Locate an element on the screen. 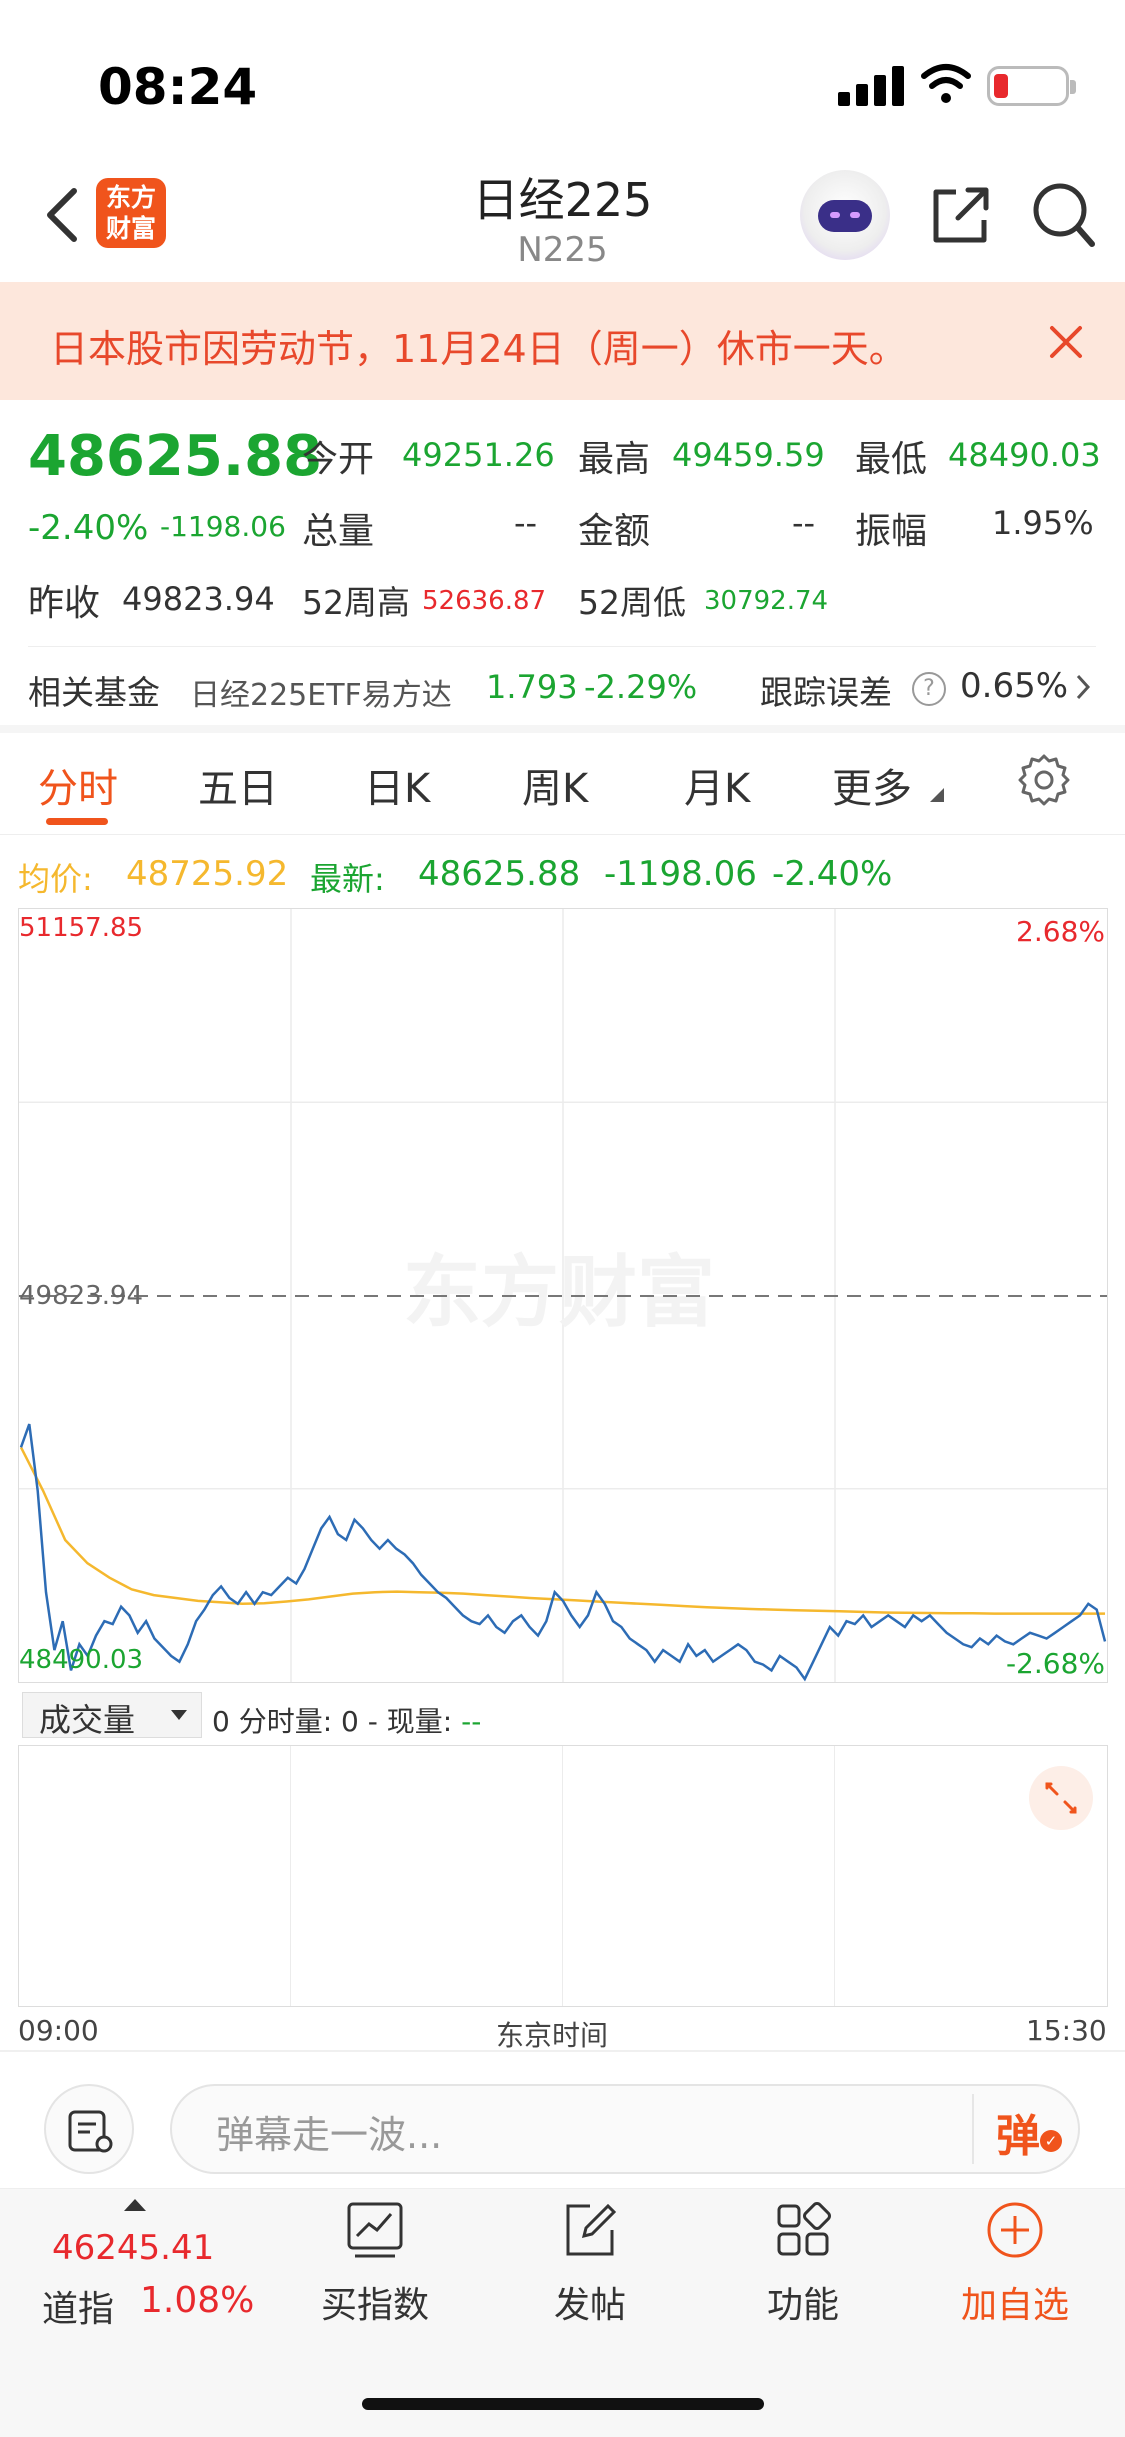  notes-icon is located at coordinates (90, 2131).